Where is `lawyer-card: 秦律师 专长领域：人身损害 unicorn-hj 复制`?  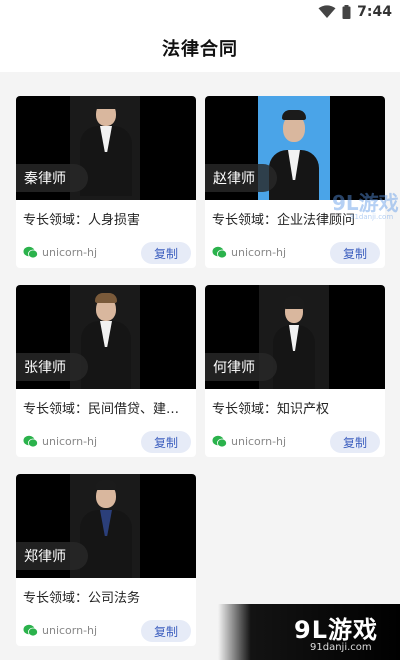 lawyer-card: 秦律师 专长领域：人身损害 unicorn-hj 复制 is located at coordinates (106, 182).